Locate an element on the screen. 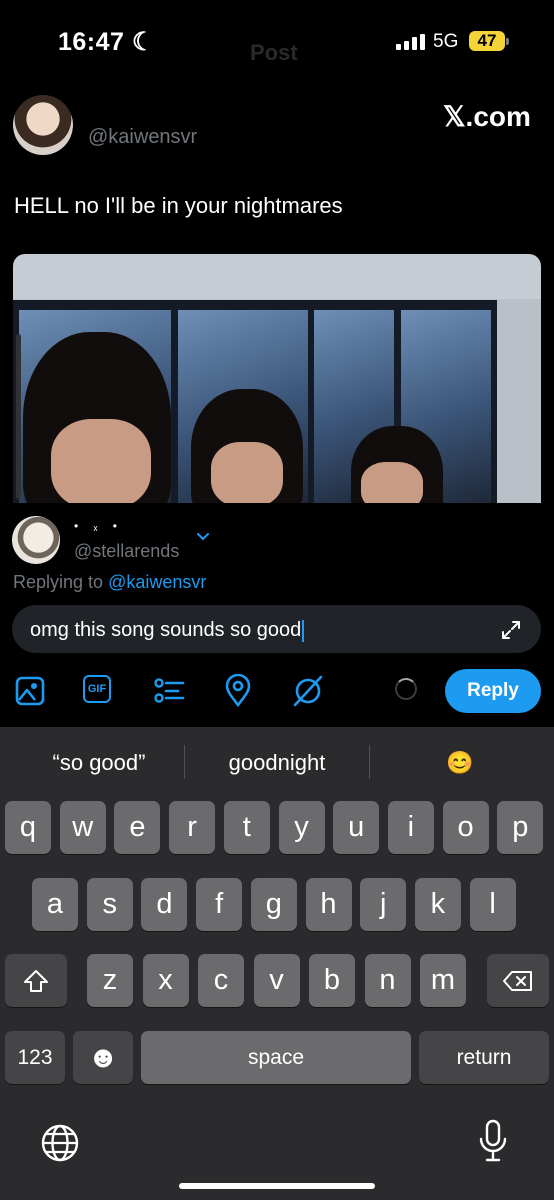 The width and height of the screenshot is (554, 1200). backspace-icon is located at coordinates (517, 980).